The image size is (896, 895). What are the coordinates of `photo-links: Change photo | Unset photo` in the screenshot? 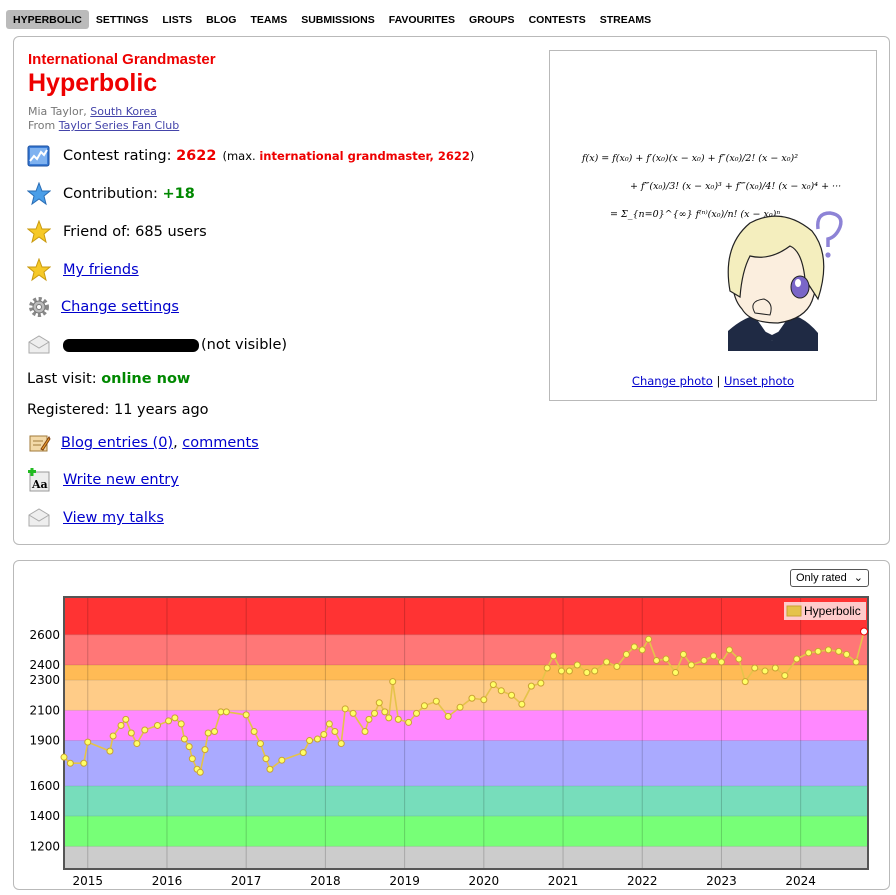 It's located at (713, 381).